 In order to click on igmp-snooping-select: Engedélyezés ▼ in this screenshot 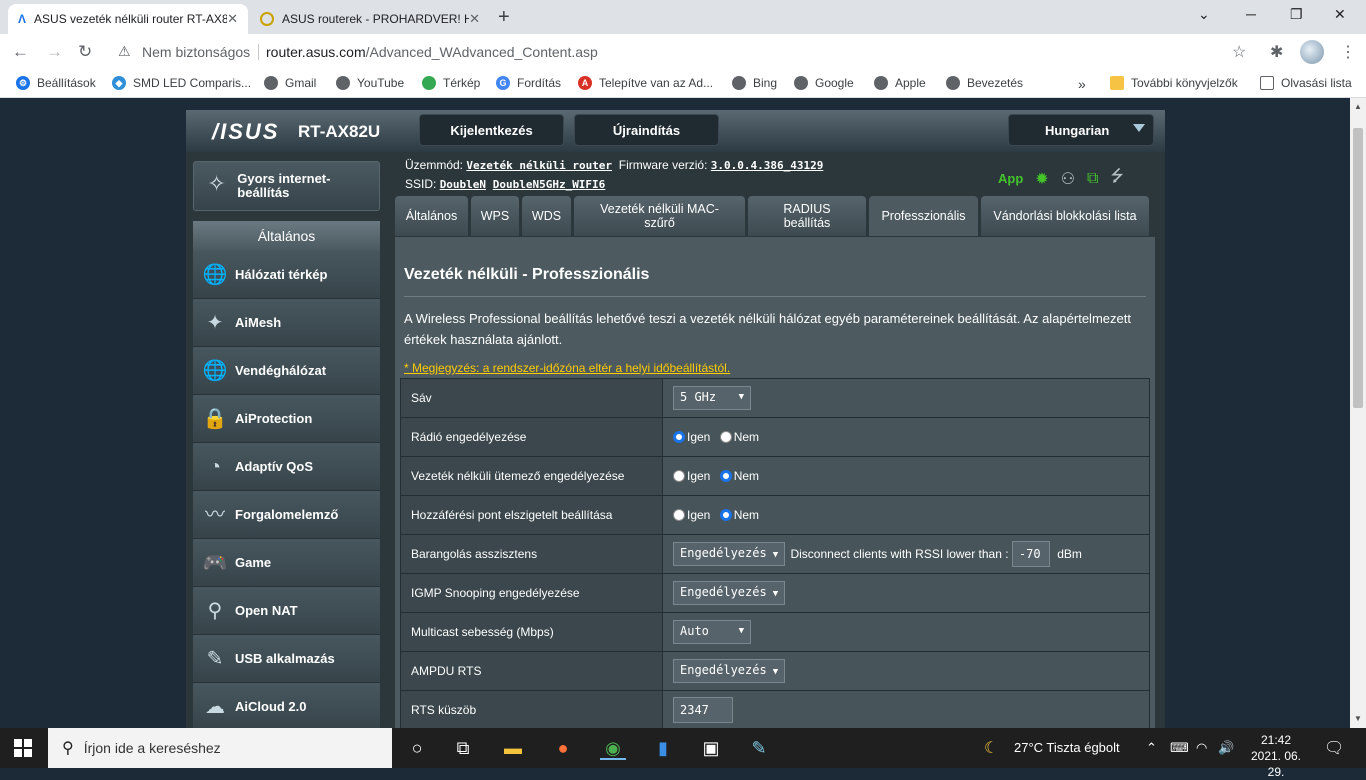, I will do `click(729, 593)`.